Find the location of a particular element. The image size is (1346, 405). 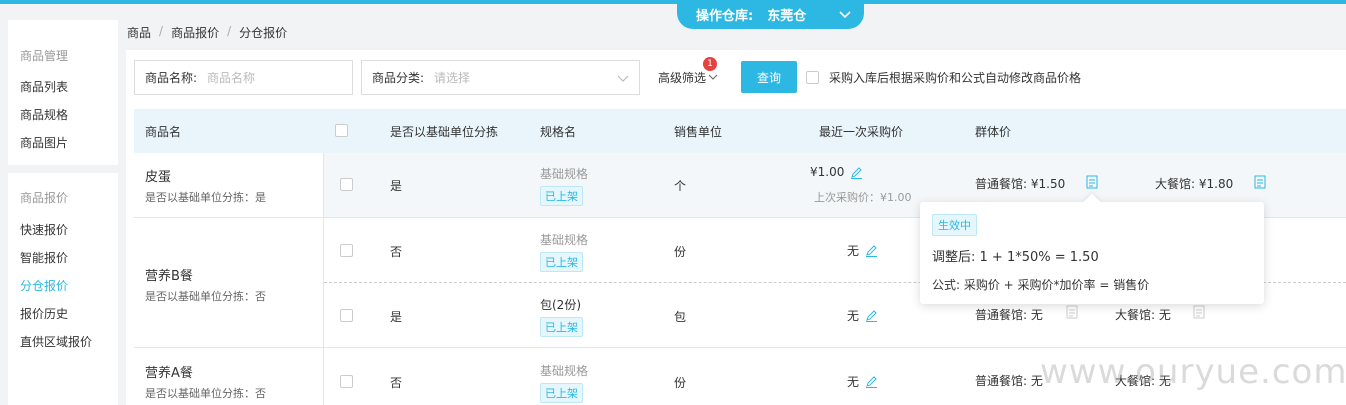

sales-unit: 包 is located at coordinates (680, 317).